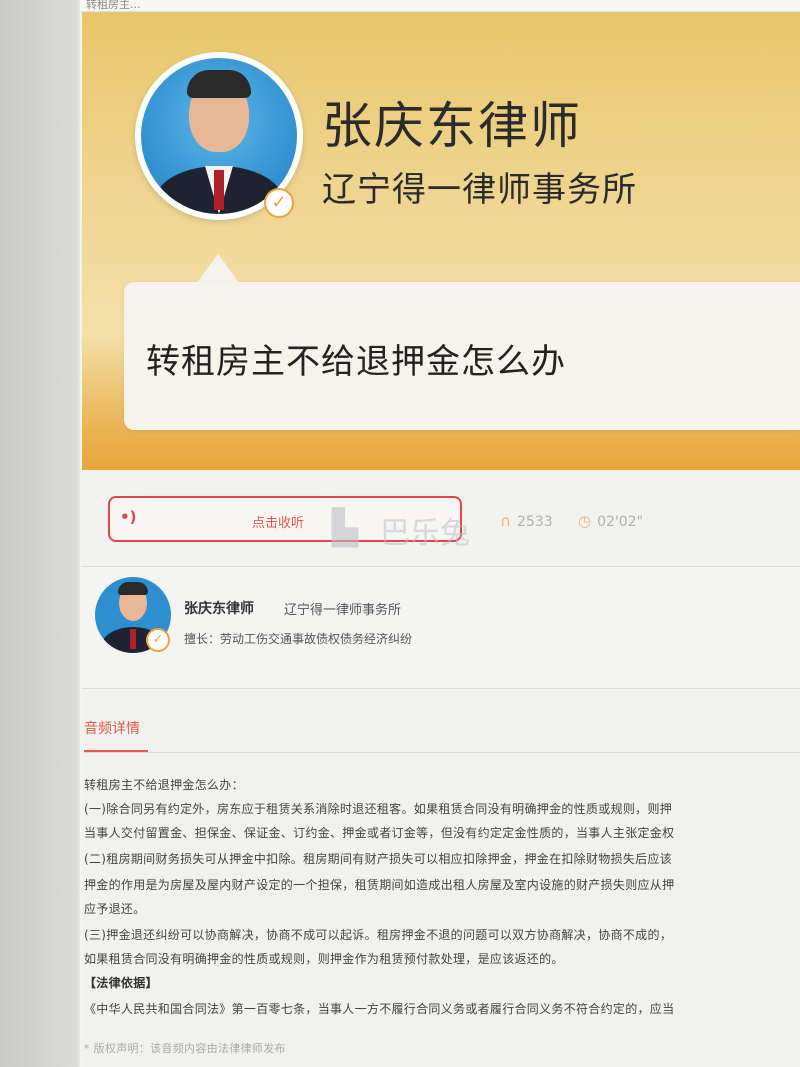 The width and height of the screenshot is (800, 1067). Describe the element at coordinates (356, 362) in the screenshot. I see `question-title: 转租房主不给退押金怎么办` at that location.